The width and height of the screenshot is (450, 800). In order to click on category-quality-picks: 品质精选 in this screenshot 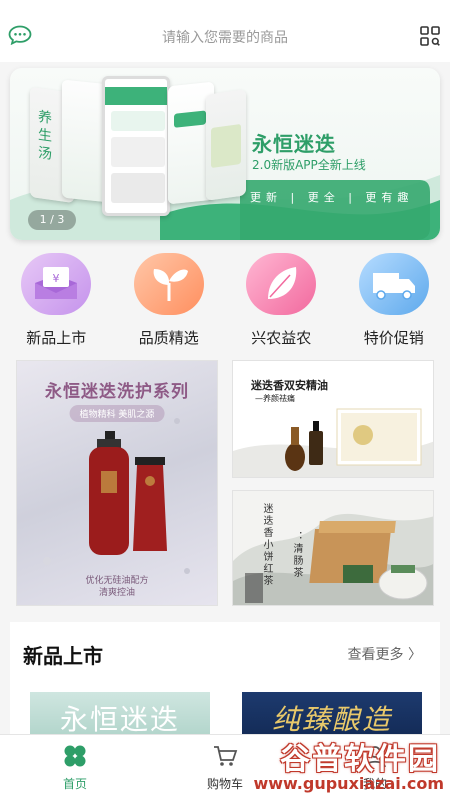, I will do `click(169, 300)`.